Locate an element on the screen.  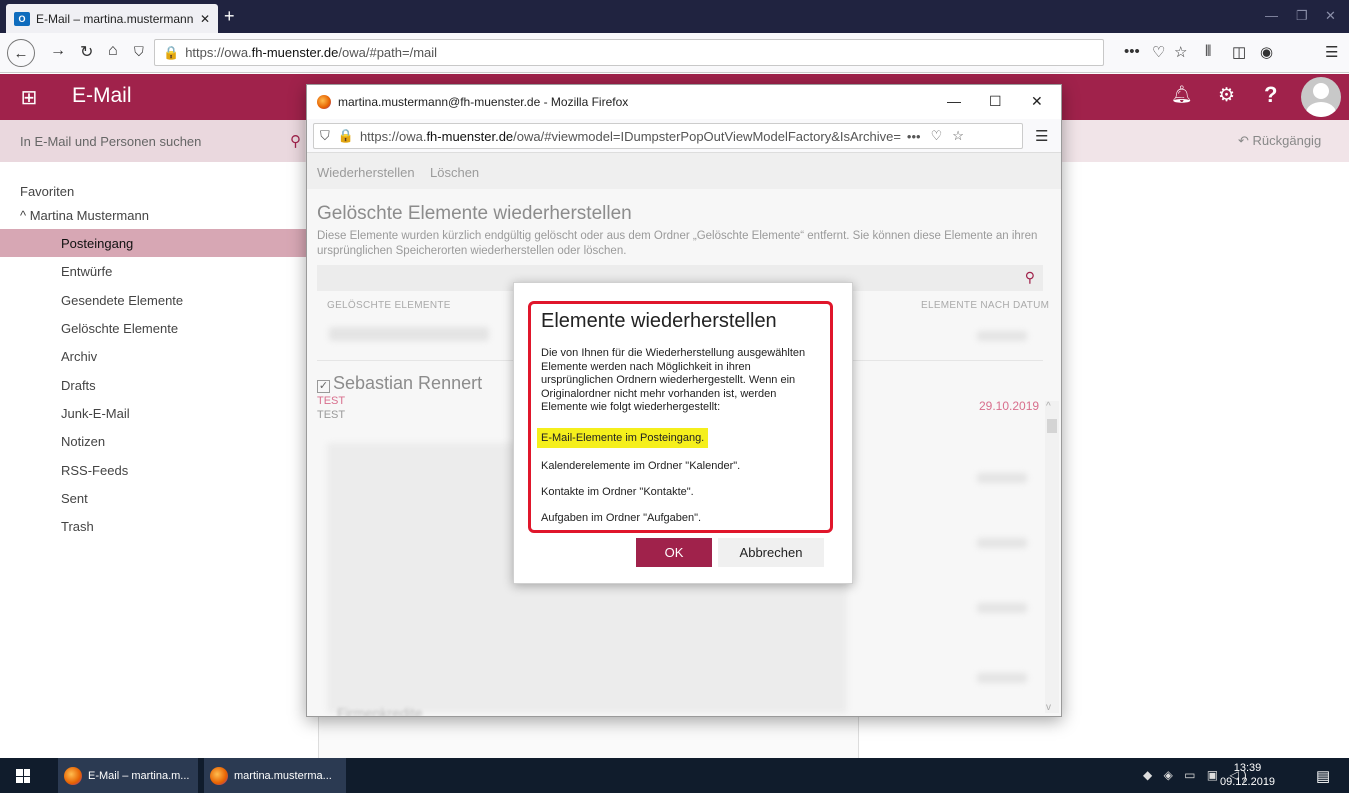
search-input: In E-Mail und Personen suchen ⚲ is located at coordinates (152, 141).